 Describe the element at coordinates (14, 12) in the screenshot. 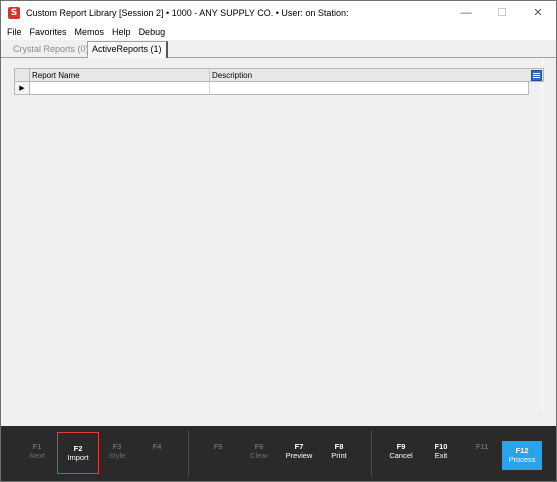

I see `app-logo-icon: S` at that location.